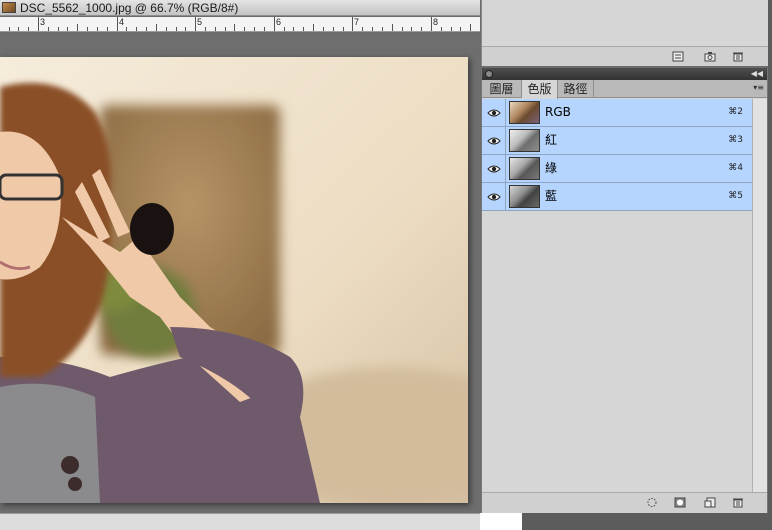  I want to click on channels-panel-footer, so click(624, 502).